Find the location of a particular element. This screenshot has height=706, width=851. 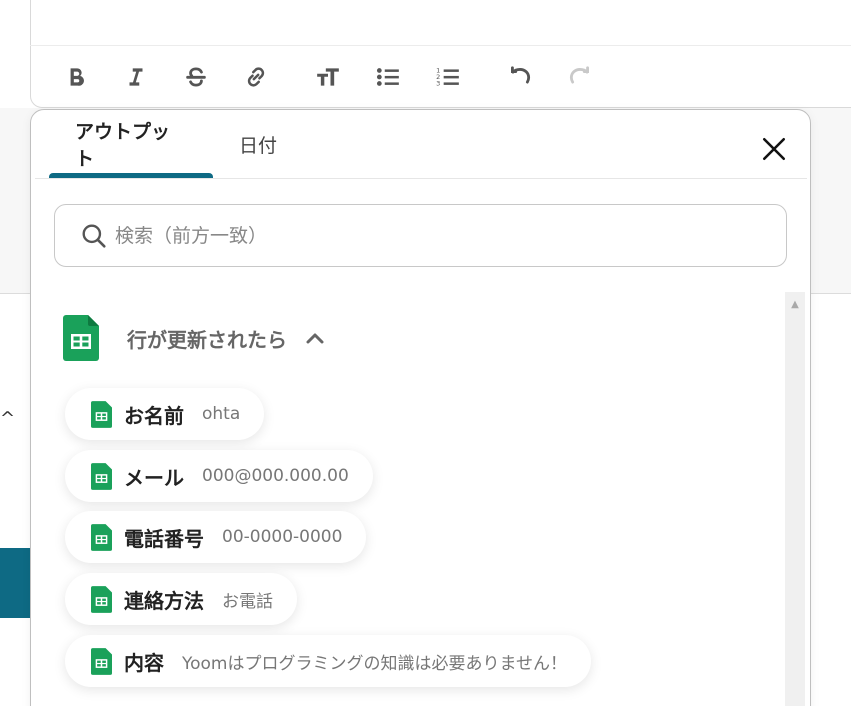

section-title: 行が更新されたら is located at coordinates (207, 339).